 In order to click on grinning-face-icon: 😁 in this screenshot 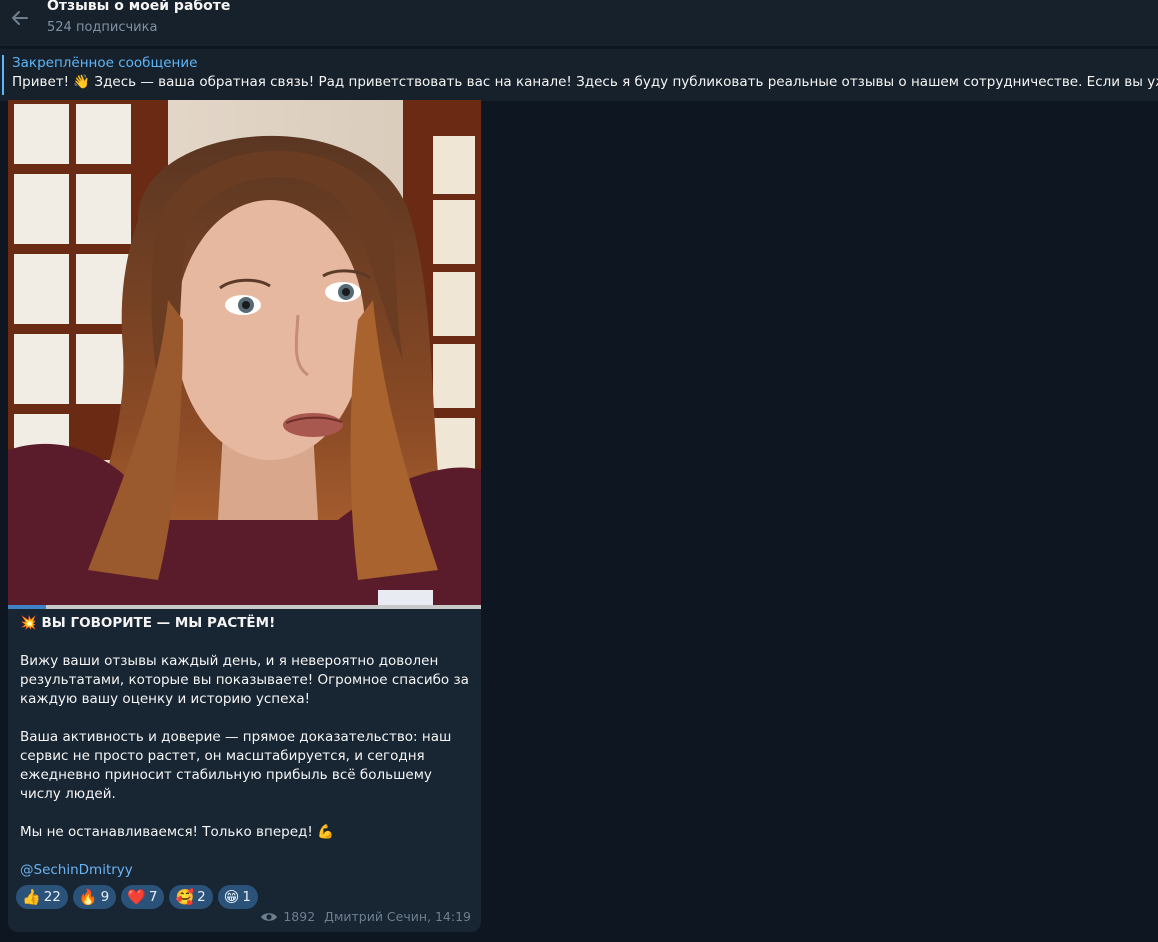, I will do `click(231, 896)`.